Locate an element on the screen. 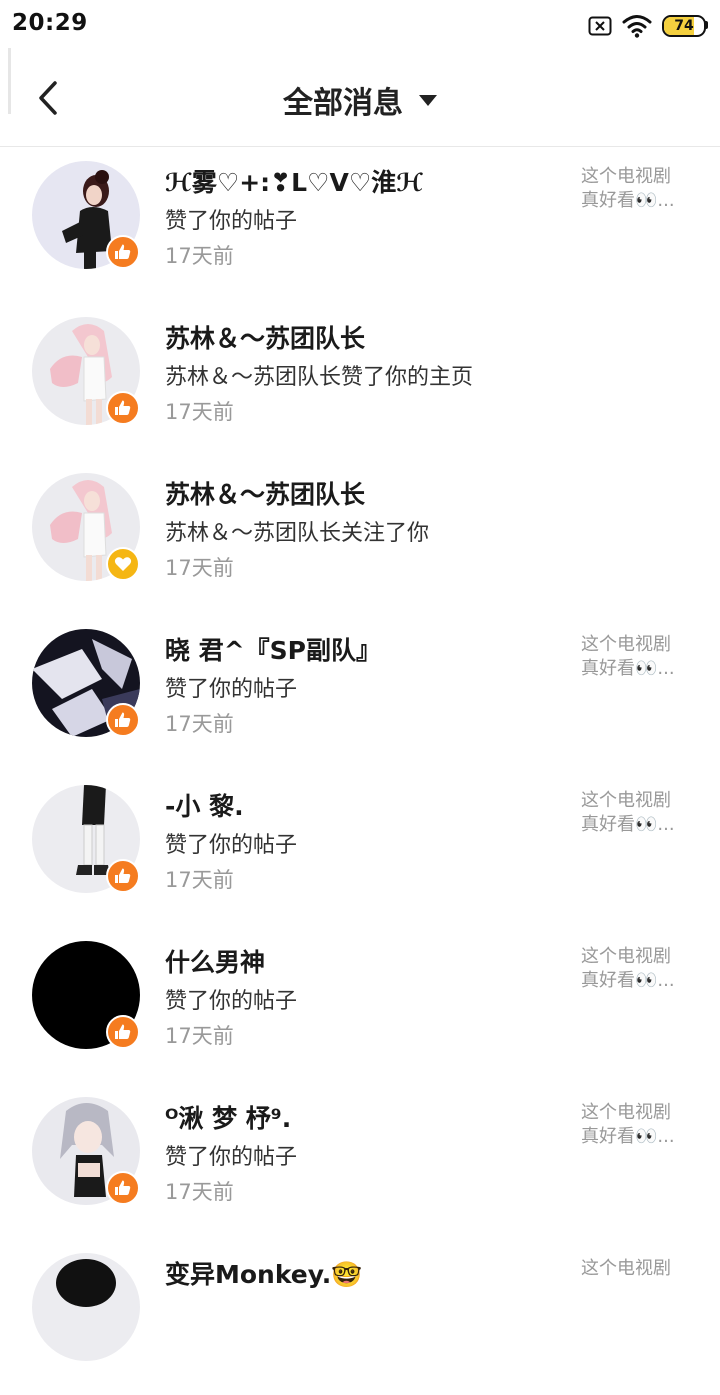  sender-name: ℋ雾♡+:❣L♡V♡淮ℋ is located at coordinates (294, 182).